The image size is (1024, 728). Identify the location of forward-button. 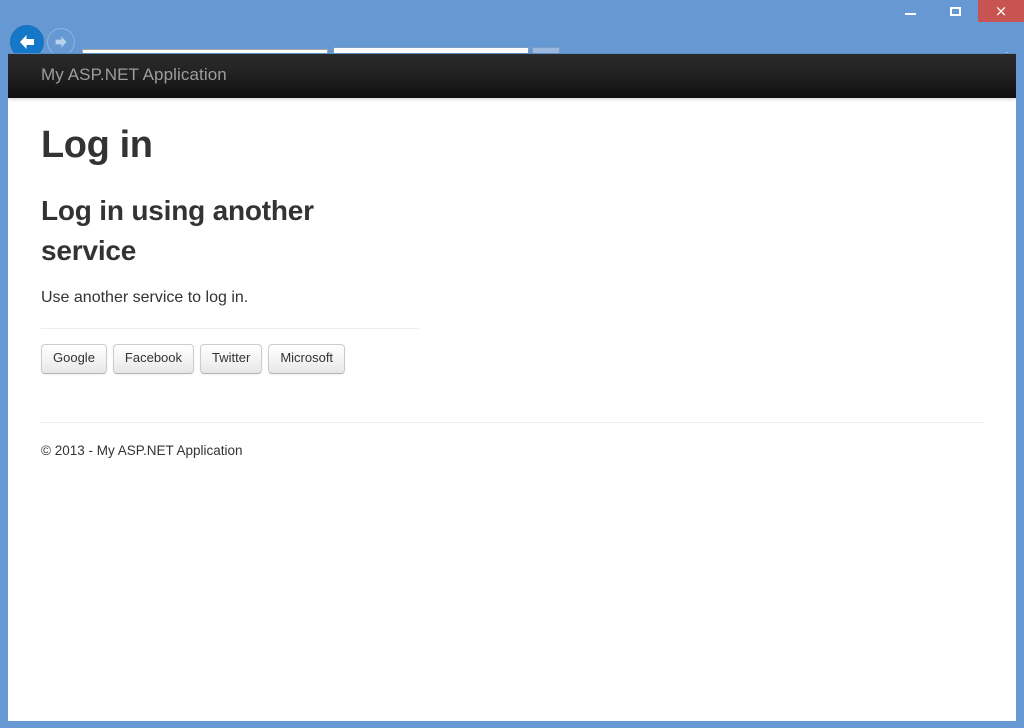
(61, 42).